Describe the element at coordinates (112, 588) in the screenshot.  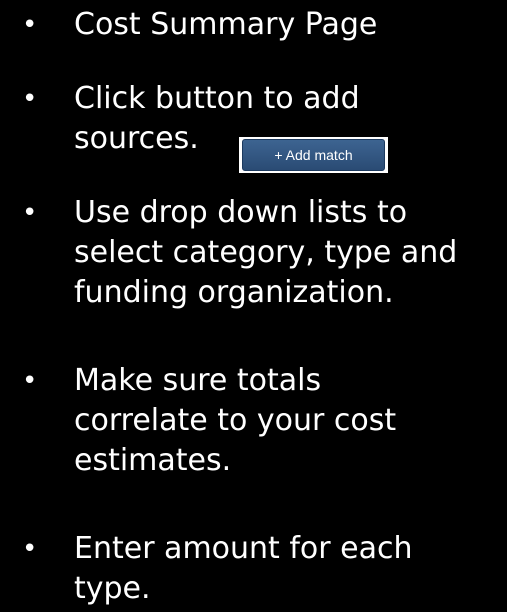
I see `bullet-line: type.` at that location.